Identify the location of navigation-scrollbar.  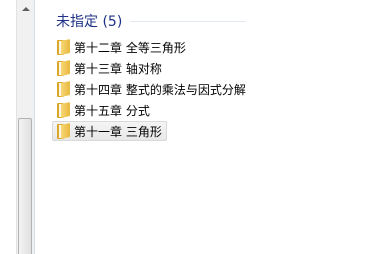
(25, 127).